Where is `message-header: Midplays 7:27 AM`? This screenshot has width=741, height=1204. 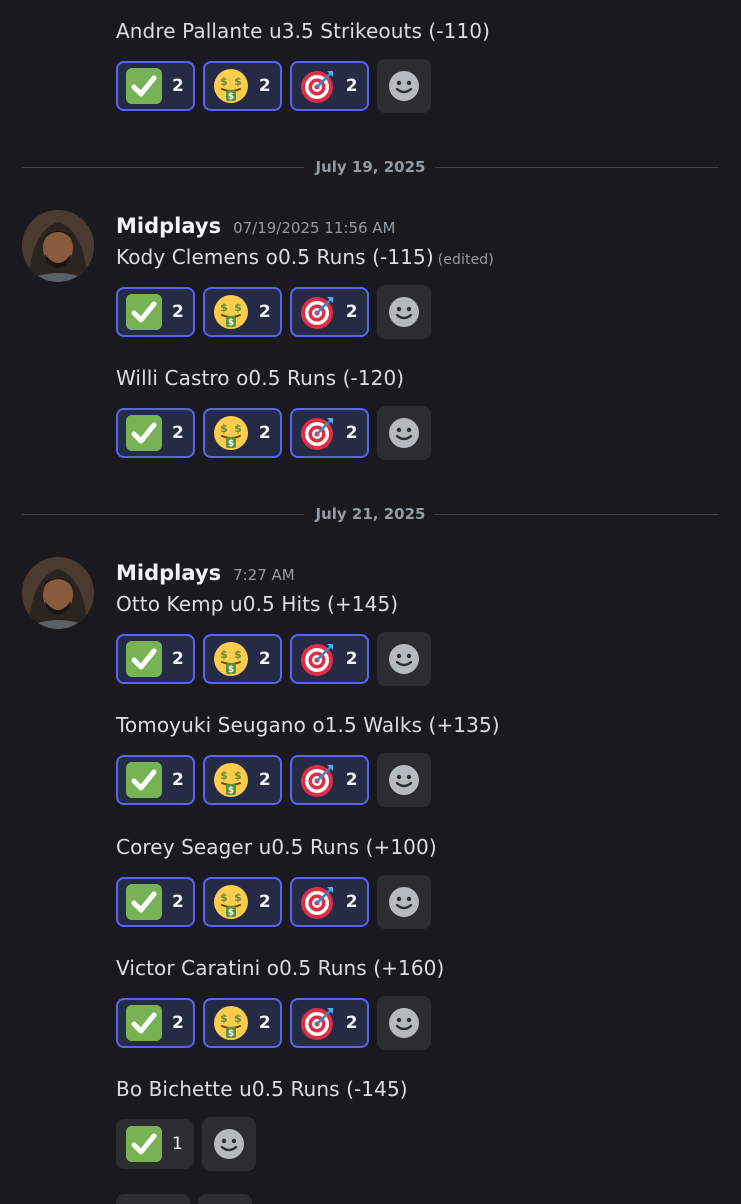 message-header: Midplays 7:27 AM is located at coordinates (205, 573).